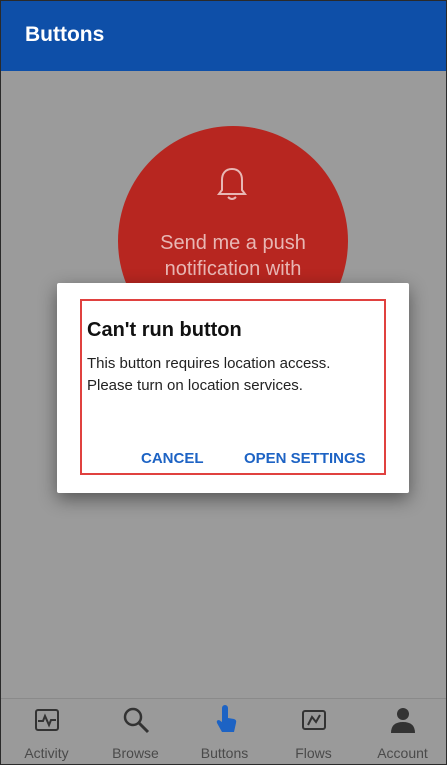 The image size is (447, 765). What do you see at coordinates (233, 256) in the screenshot?
I see `flow-button-label: Send me a push notification with` at bounding box center [233, 256].